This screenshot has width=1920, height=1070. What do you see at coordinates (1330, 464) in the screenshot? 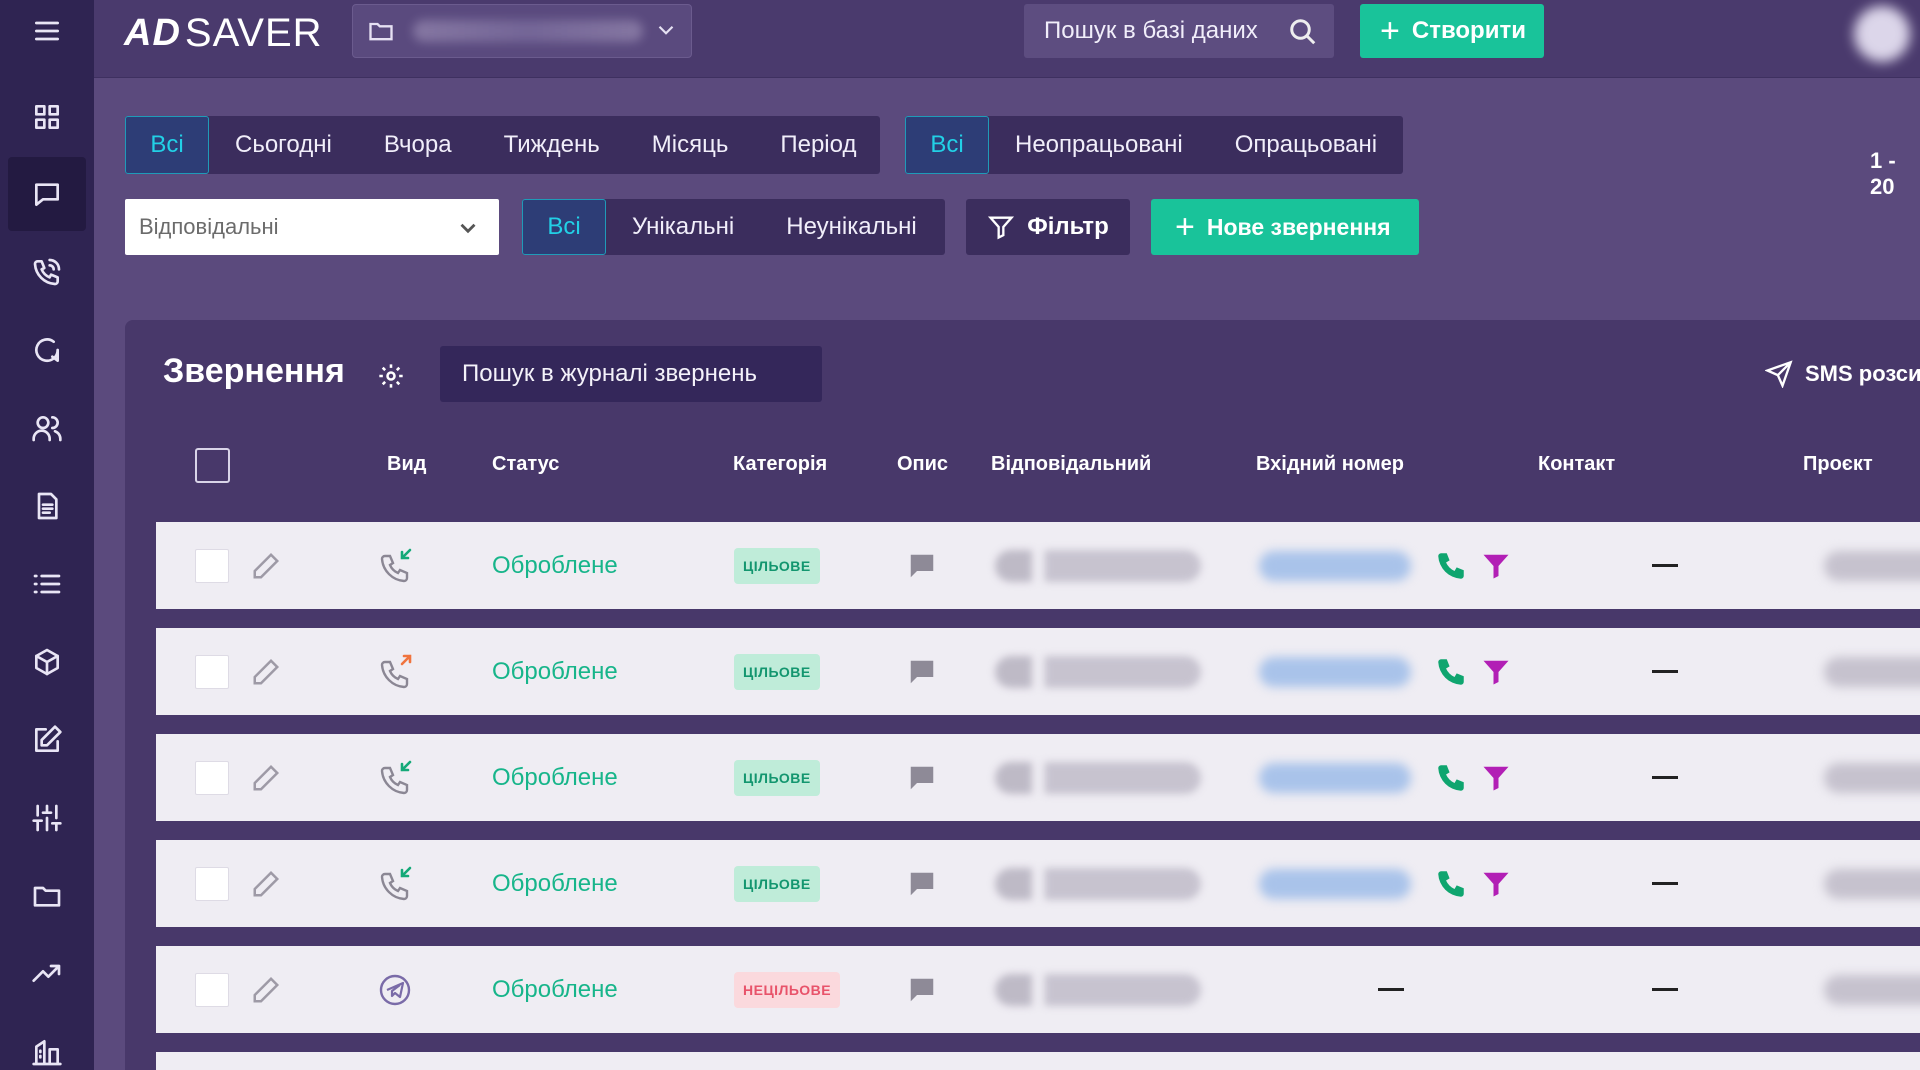
I see `column-header-incoming-number: Вхідний номер` at bounding box center [1330, 464].